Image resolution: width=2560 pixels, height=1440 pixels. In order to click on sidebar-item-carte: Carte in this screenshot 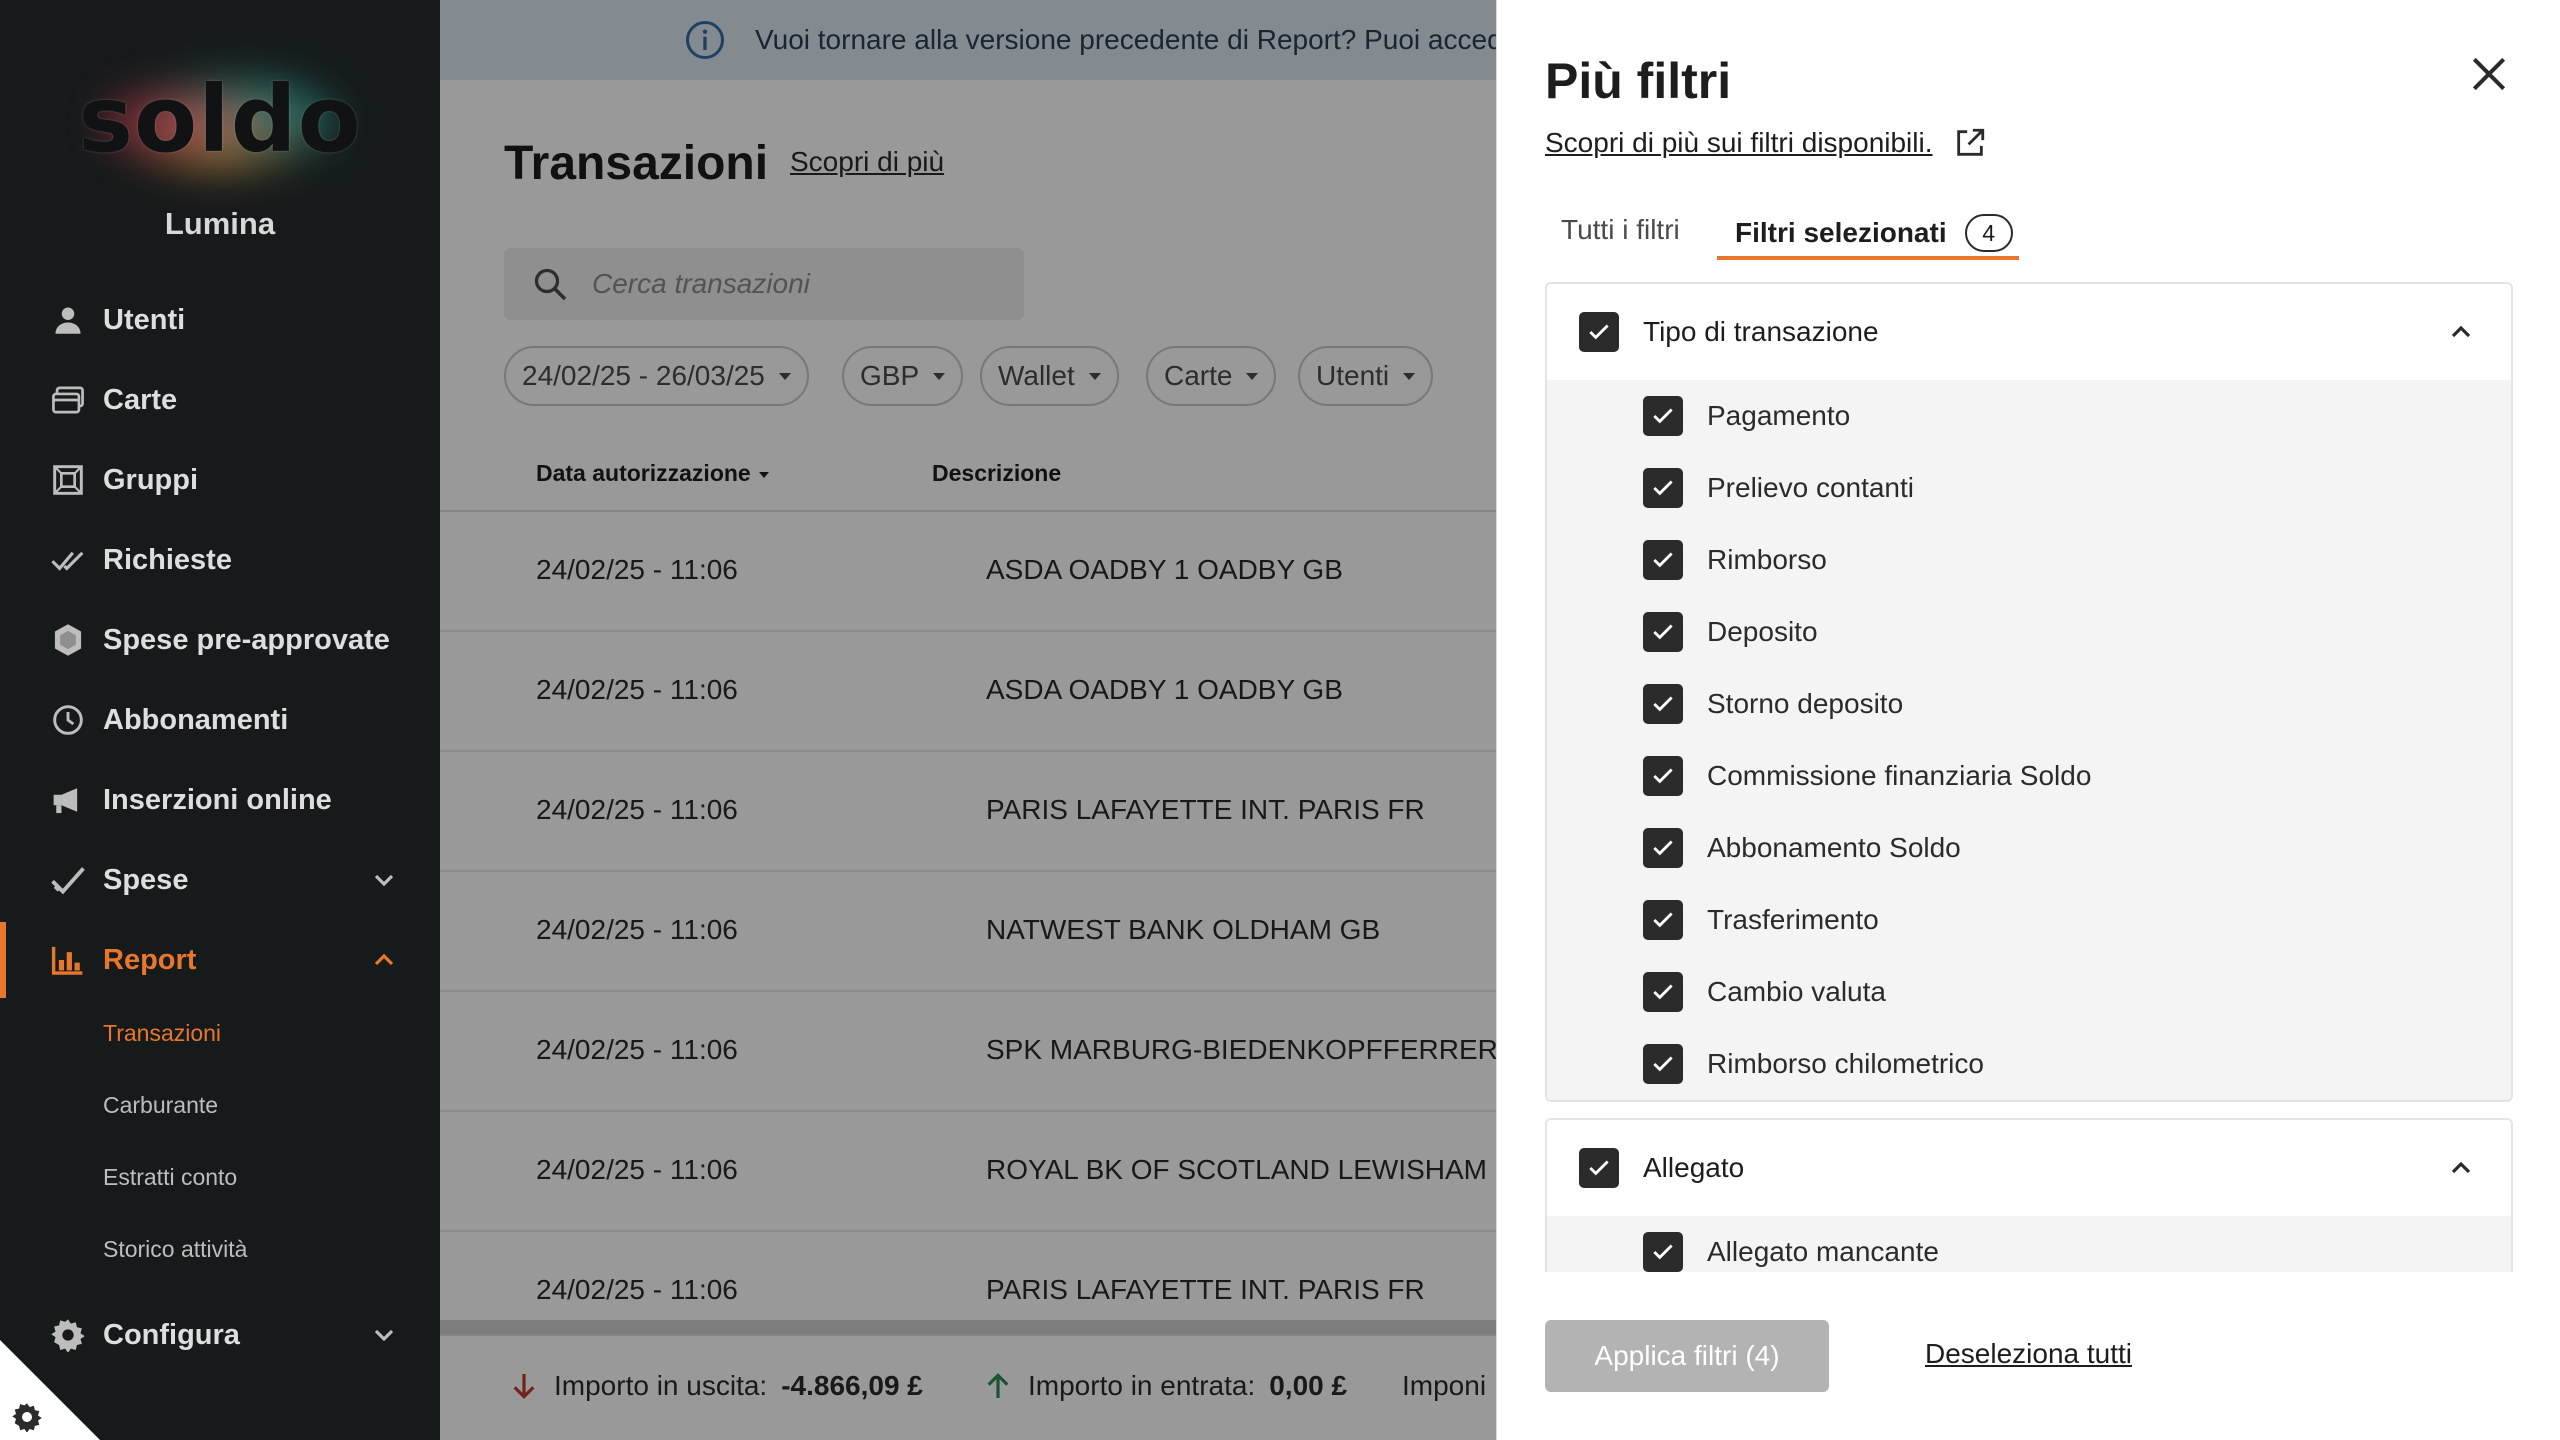, I will do `click(220, 400)`.